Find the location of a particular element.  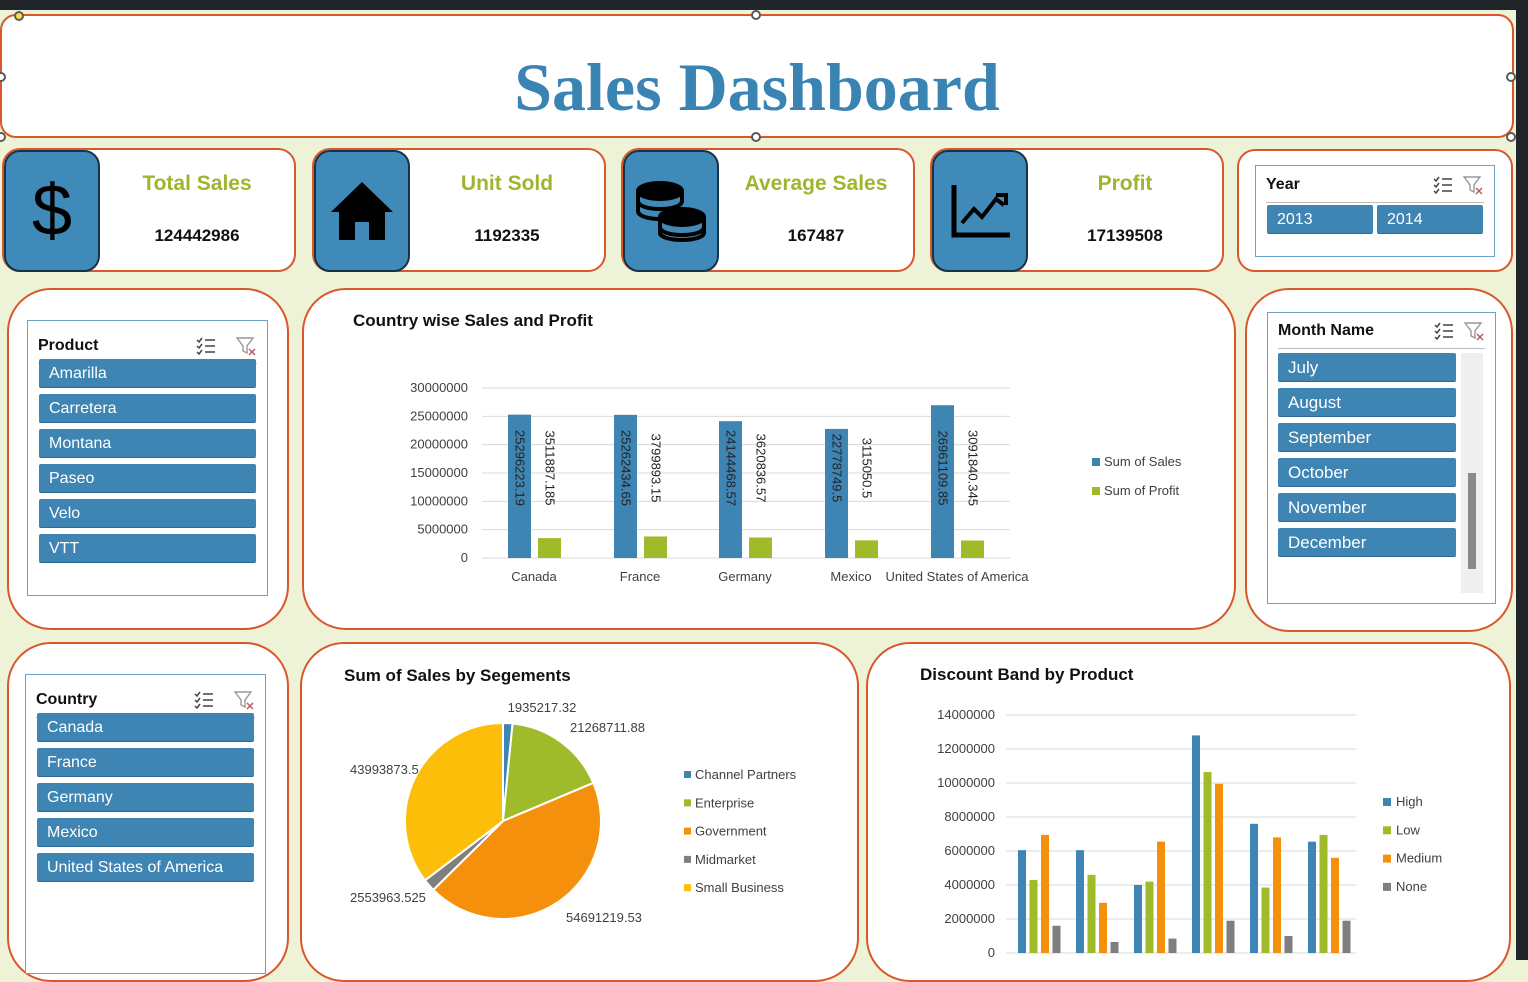

x-tick-label: United States of America is located at coordinates (957, 576).